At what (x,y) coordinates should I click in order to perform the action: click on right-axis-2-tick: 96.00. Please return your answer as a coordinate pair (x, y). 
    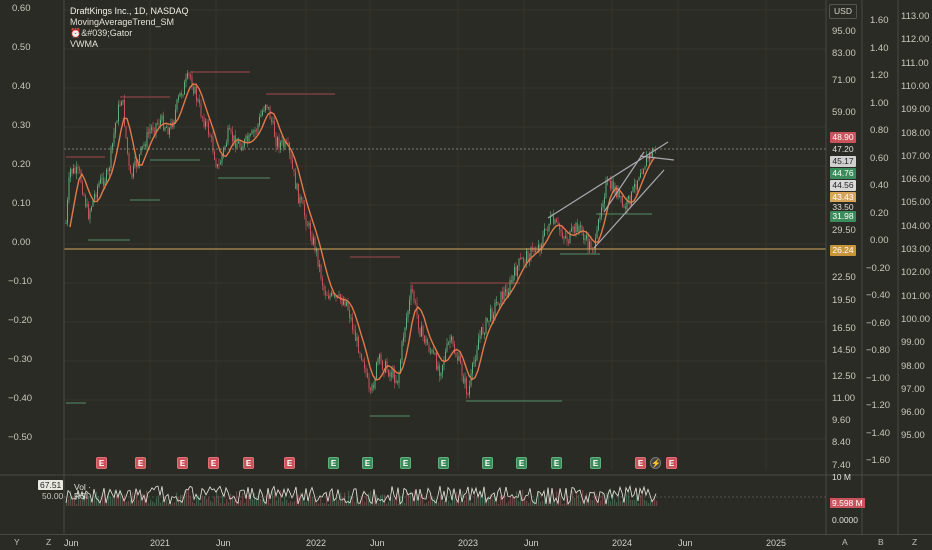
    Looking at the image, I should click on (913, 413).